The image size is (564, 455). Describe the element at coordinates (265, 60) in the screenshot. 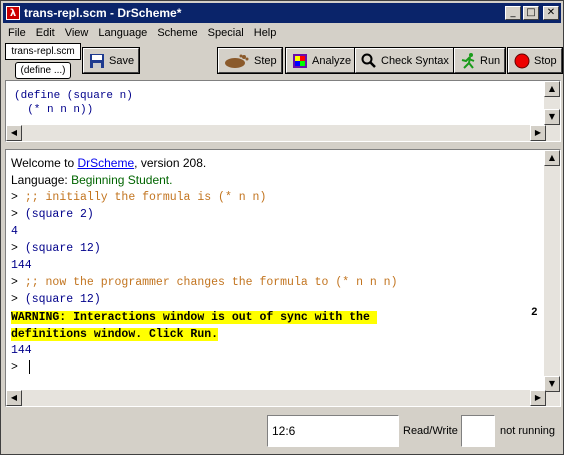

I see `step-label: Step` at that location.